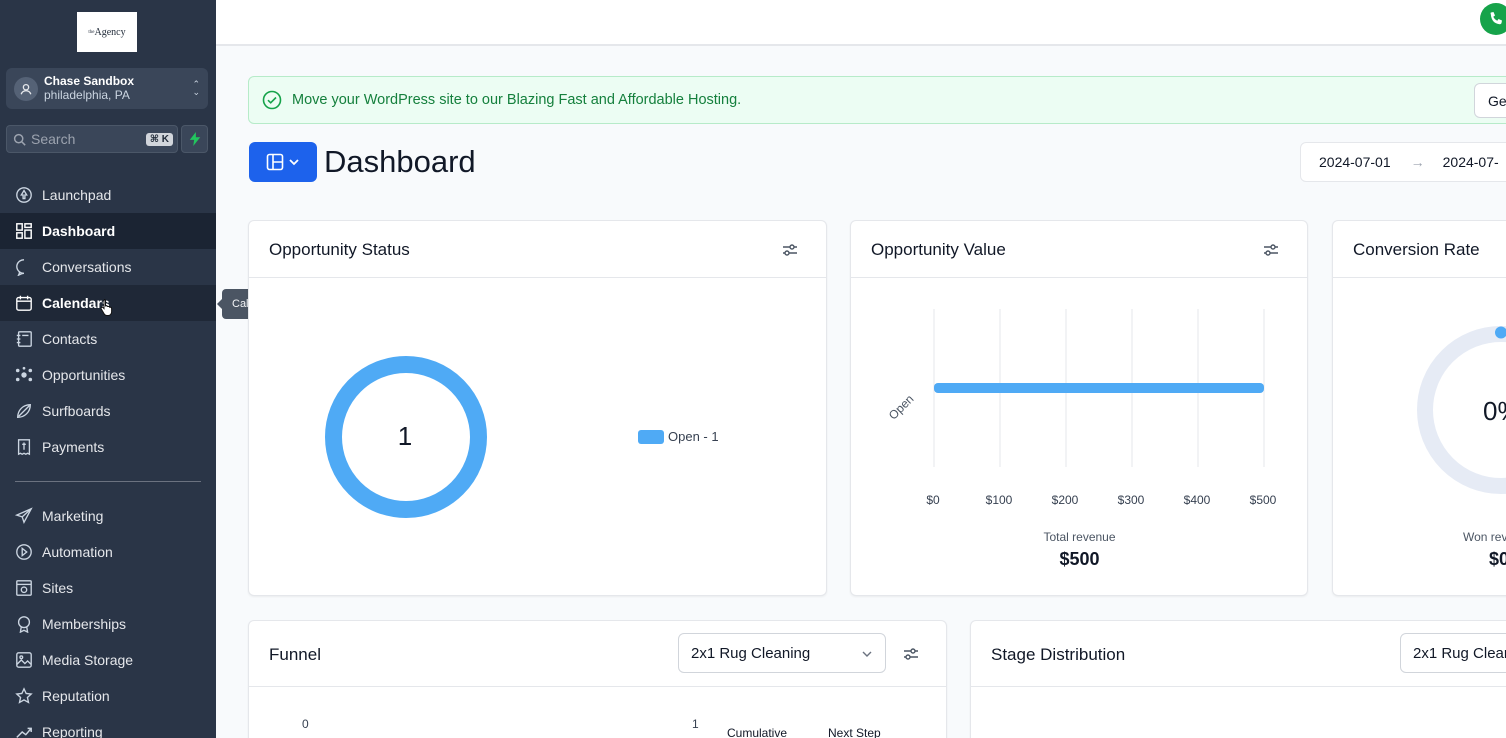  Describe the element at coordinates (24, 195) in the screenshot. I see `rocket-icon` at that location.